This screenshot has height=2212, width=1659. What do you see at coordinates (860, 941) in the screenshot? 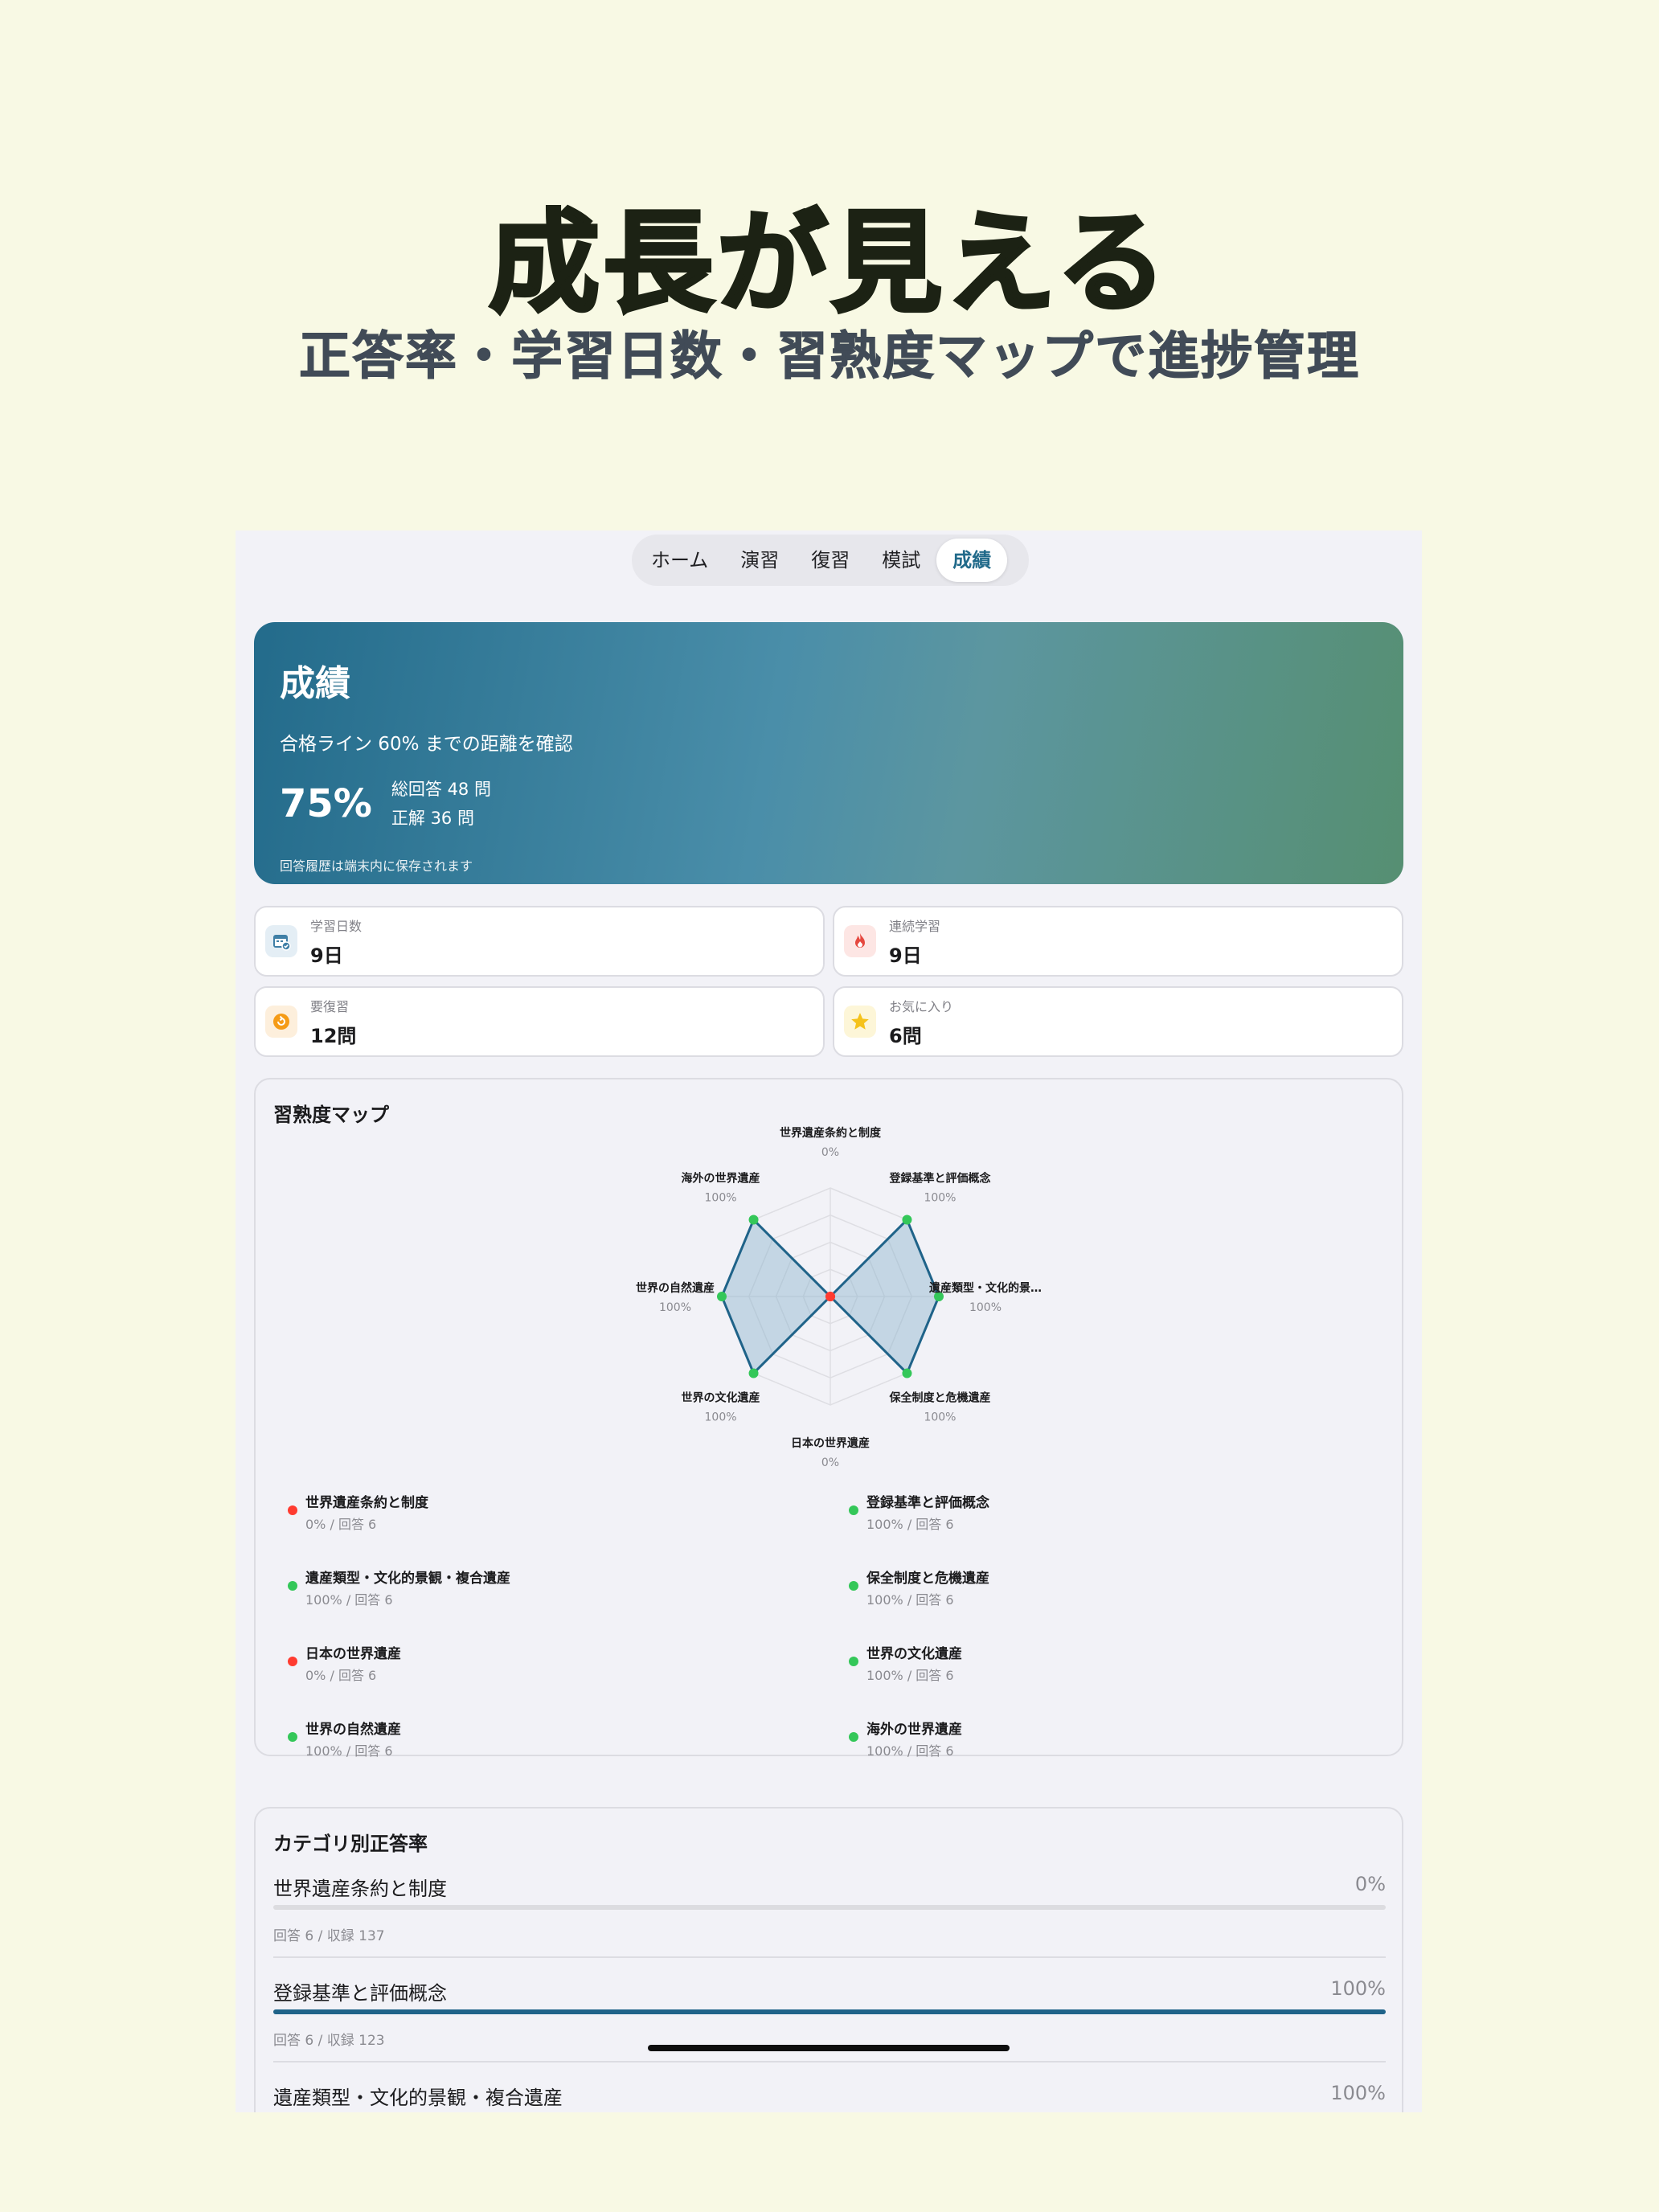
I see `flame-icon` at bounding box center [860, 941].